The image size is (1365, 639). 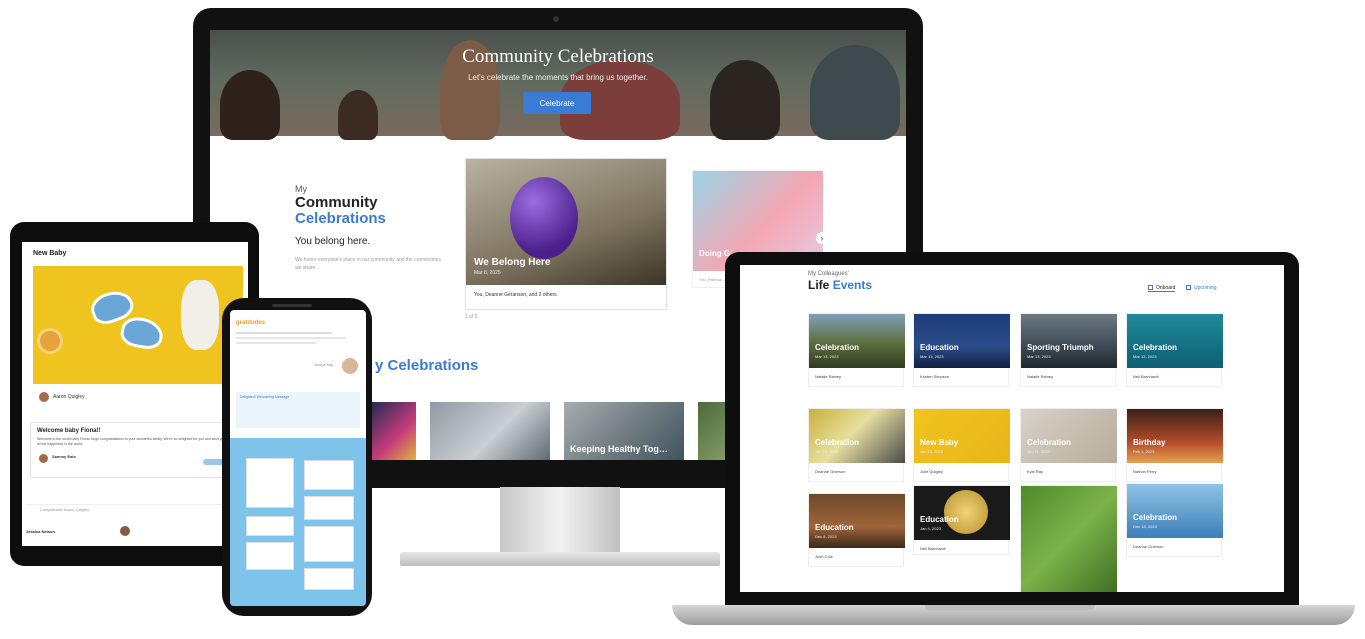 I want to click on phone-speaker, so click(x=292, y=305).